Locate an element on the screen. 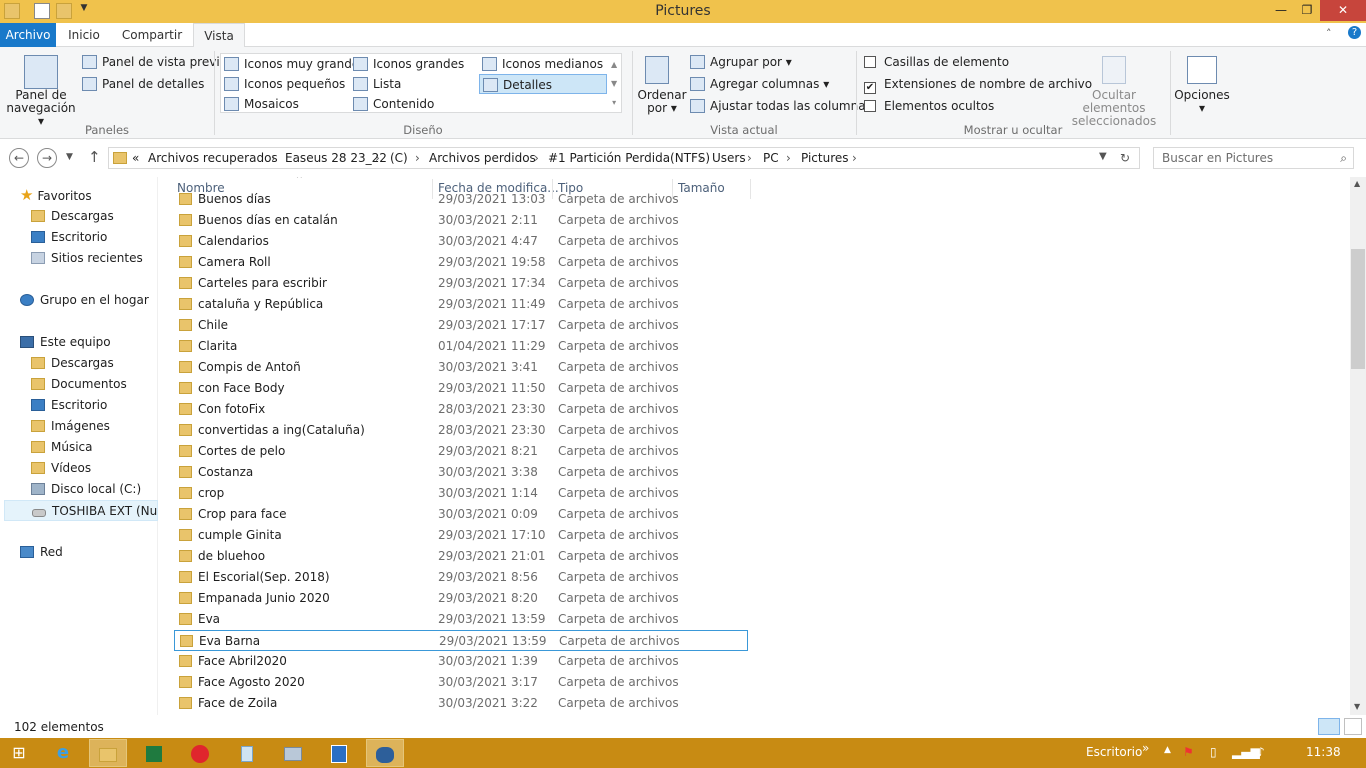 Image resolution: width=1366 pixels, height=768 pixels. network-signal-icon: ▂▄▆ is located at coordinates (1246, 752).